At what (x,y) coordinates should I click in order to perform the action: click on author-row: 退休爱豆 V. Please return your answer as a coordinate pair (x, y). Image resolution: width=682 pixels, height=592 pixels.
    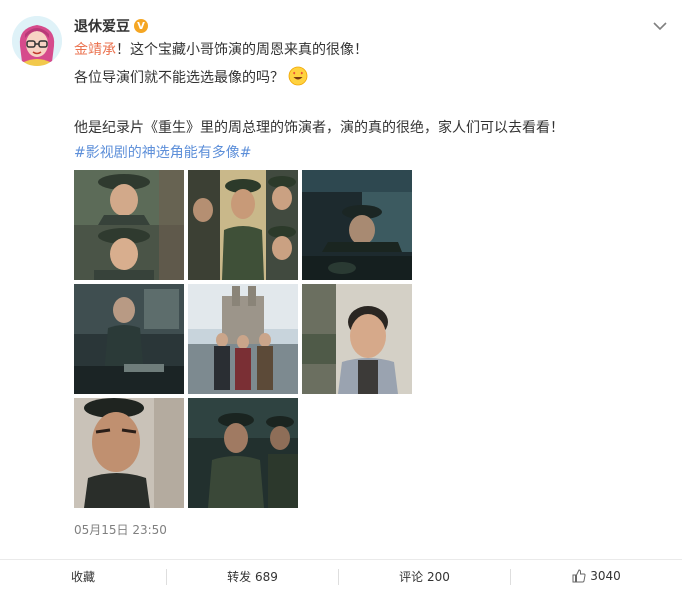
    Looking at the image, I should click on (111, 26).